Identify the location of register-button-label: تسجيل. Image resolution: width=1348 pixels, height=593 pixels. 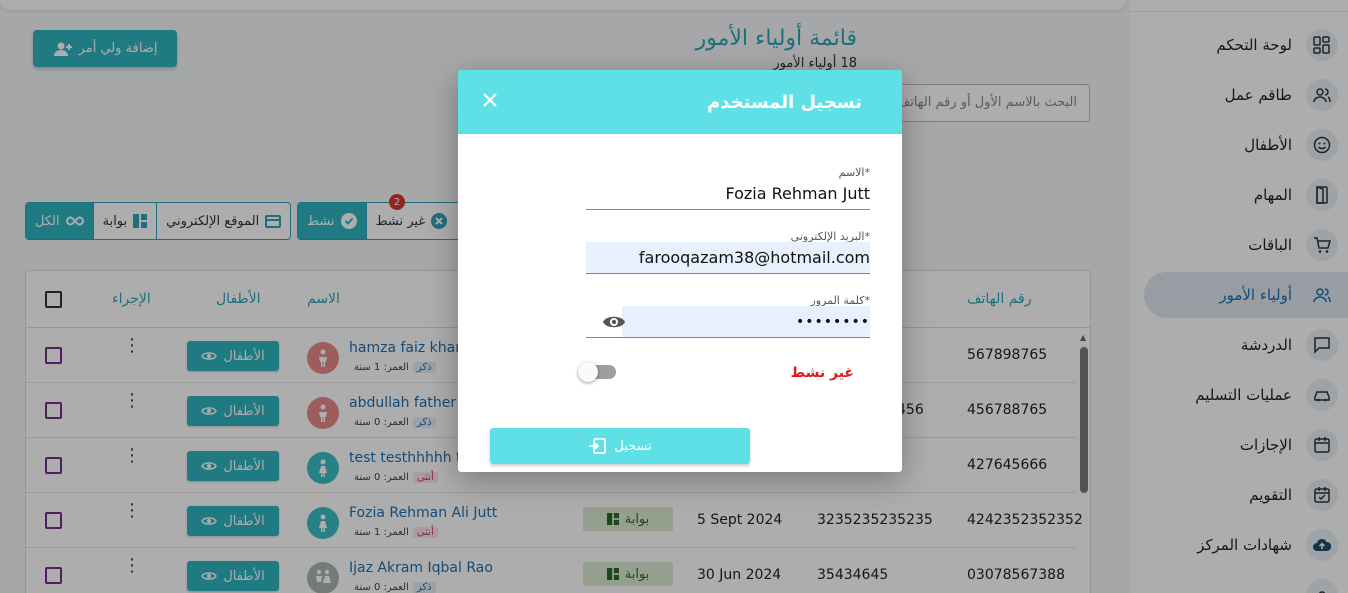
(633, 446).